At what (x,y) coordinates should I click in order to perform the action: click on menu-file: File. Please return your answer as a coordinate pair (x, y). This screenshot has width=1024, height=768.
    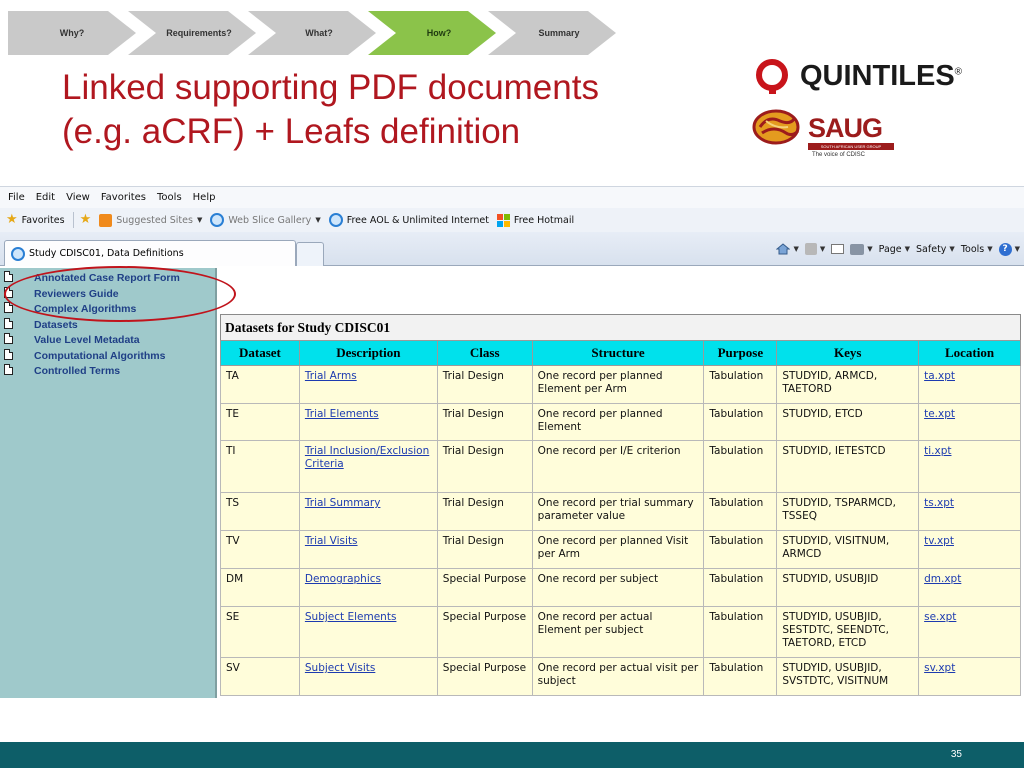
    Looking at the image, I should click on (16, 197).